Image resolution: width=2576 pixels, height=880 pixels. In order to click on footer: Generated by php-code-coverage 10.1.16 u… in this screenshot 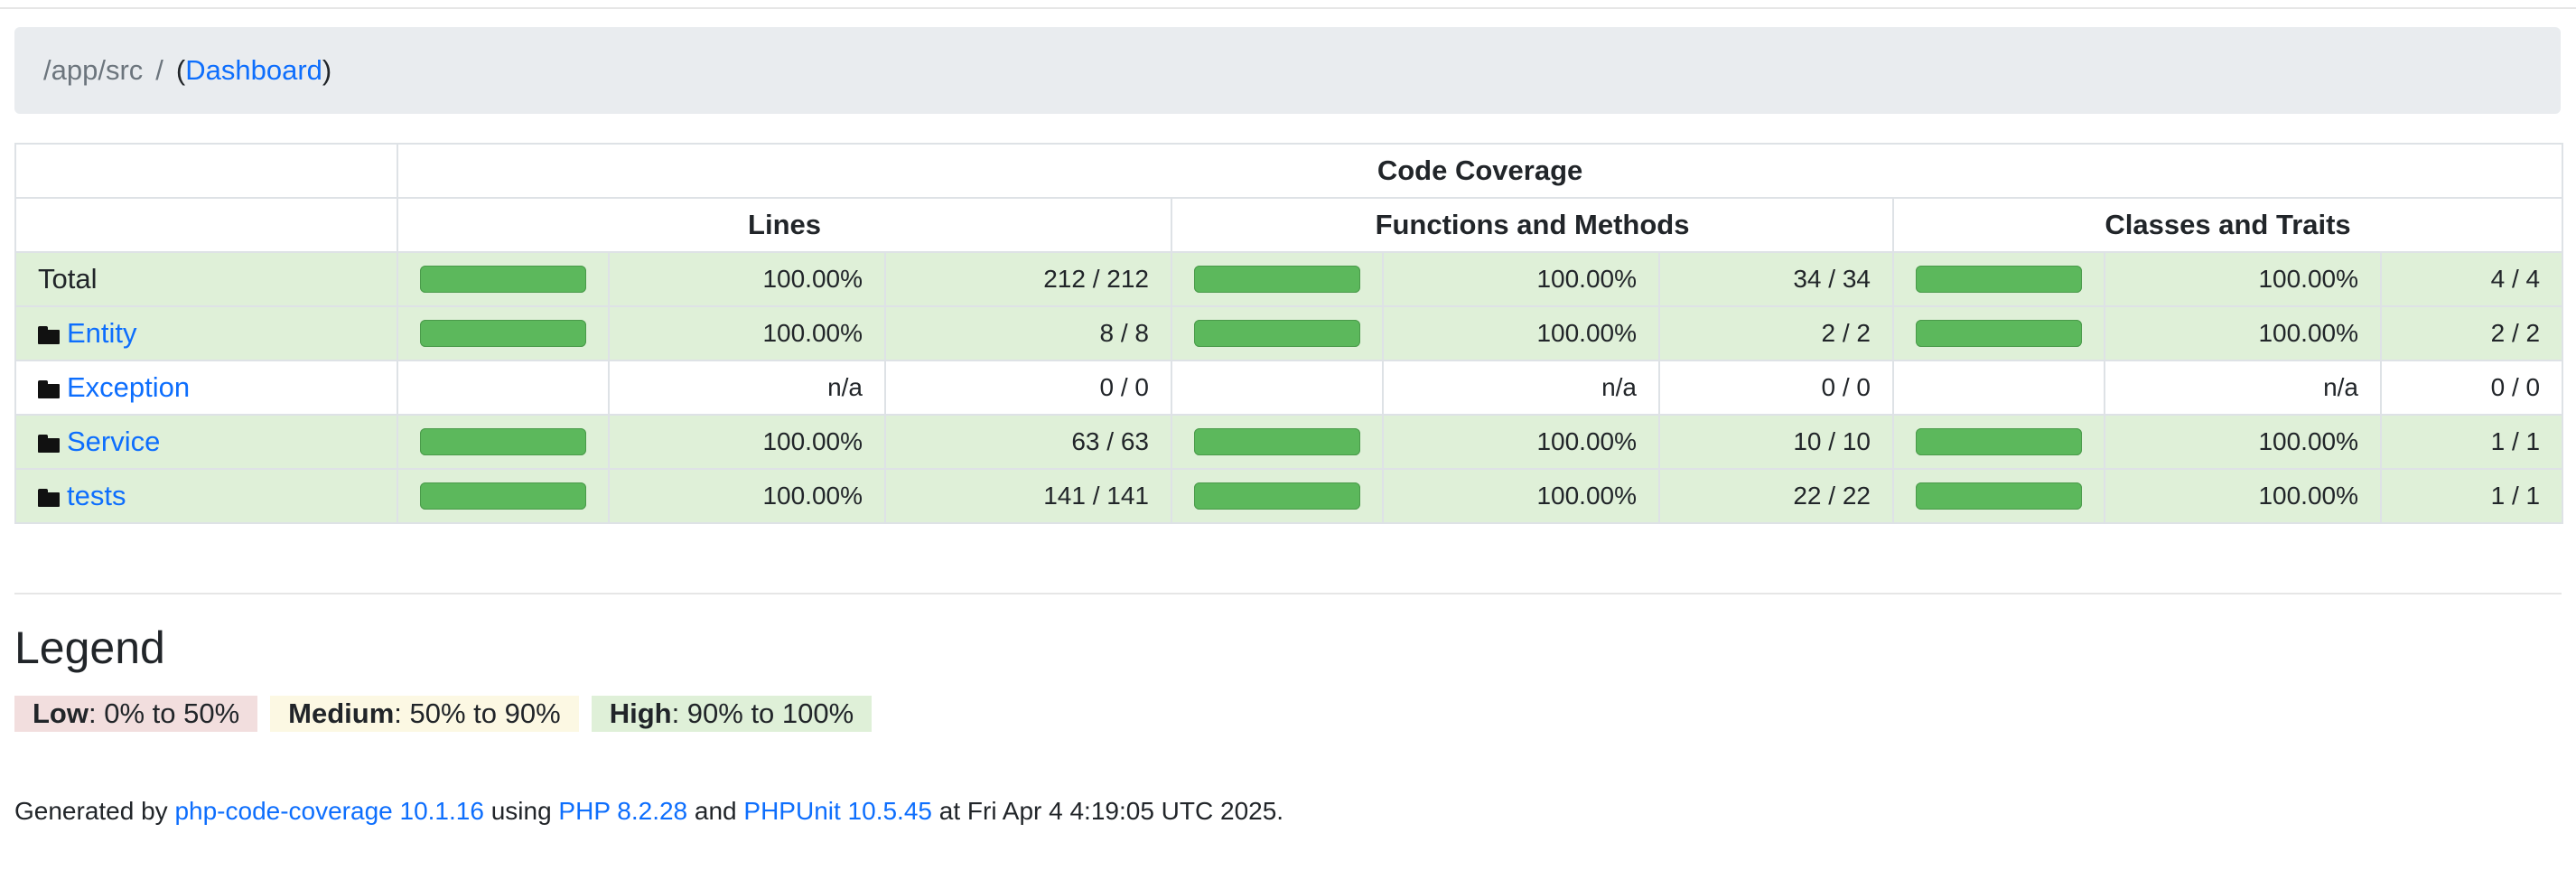, I will do `click(649, 811)`.